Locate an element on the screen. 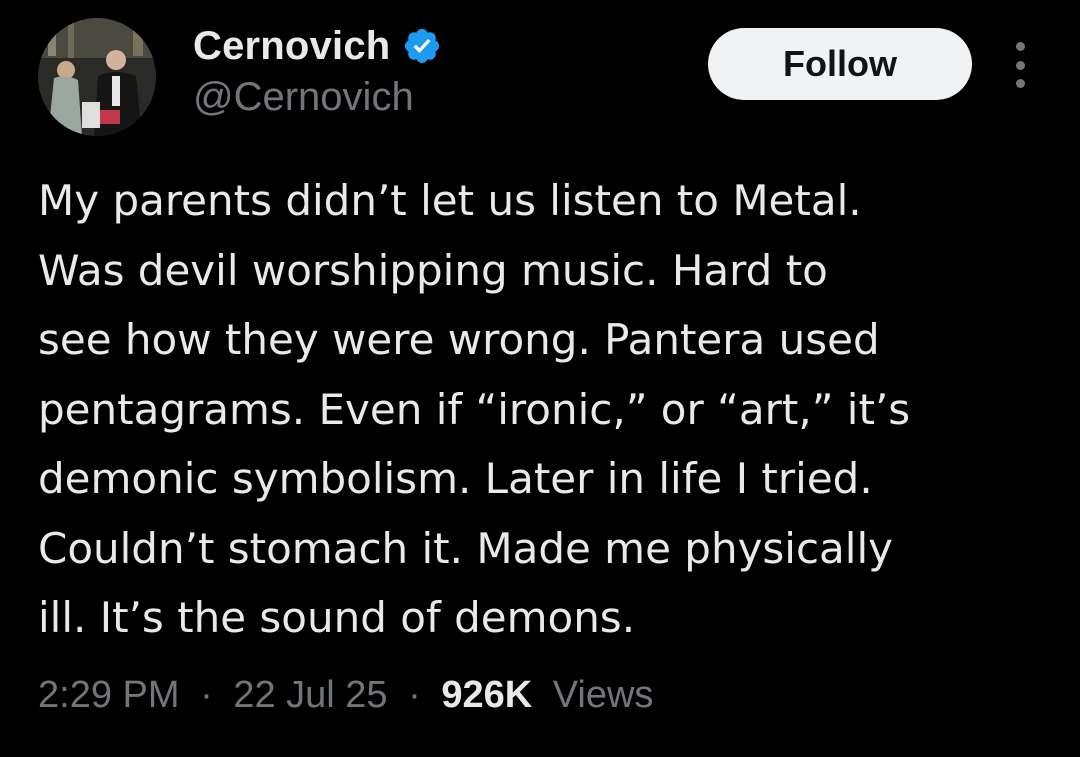  more-vertical-icon is located at coordinates (1020, 65).